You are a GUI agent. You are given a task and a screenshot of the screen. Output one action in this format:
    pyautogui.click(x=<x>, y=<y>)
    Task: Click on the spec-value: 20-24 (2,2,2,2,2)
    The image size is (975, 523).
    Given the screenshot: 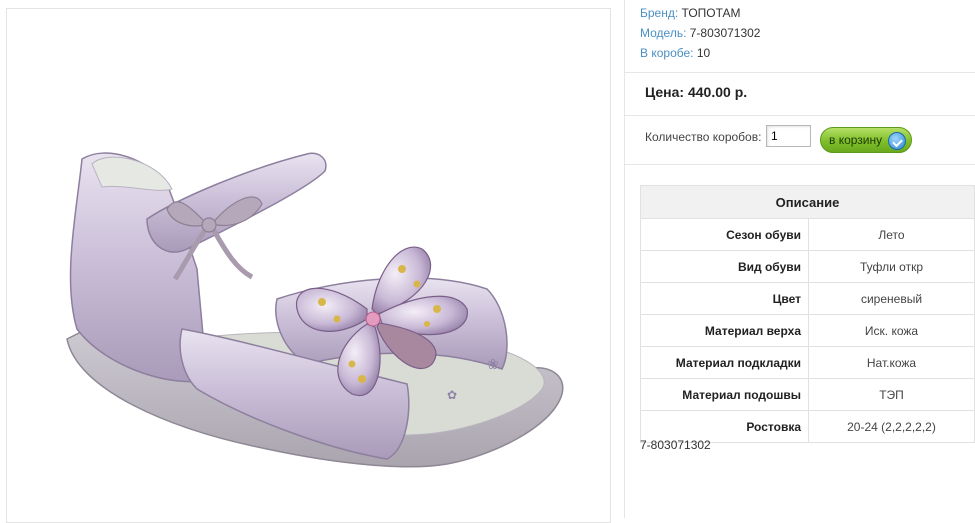 What is the action you would take?
    pyautogui.click(x=891, y=426)
    